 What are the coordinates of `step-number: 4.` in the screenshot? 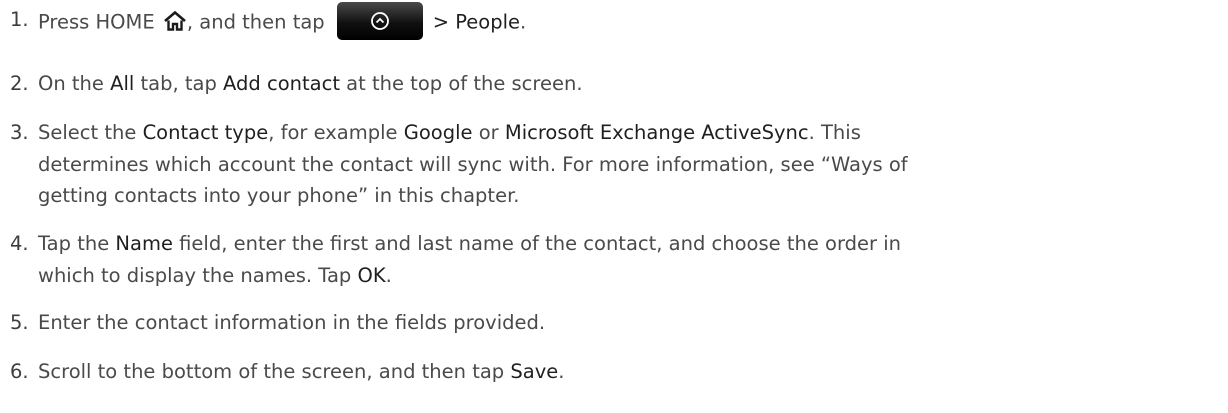 It's located at (19, 243).